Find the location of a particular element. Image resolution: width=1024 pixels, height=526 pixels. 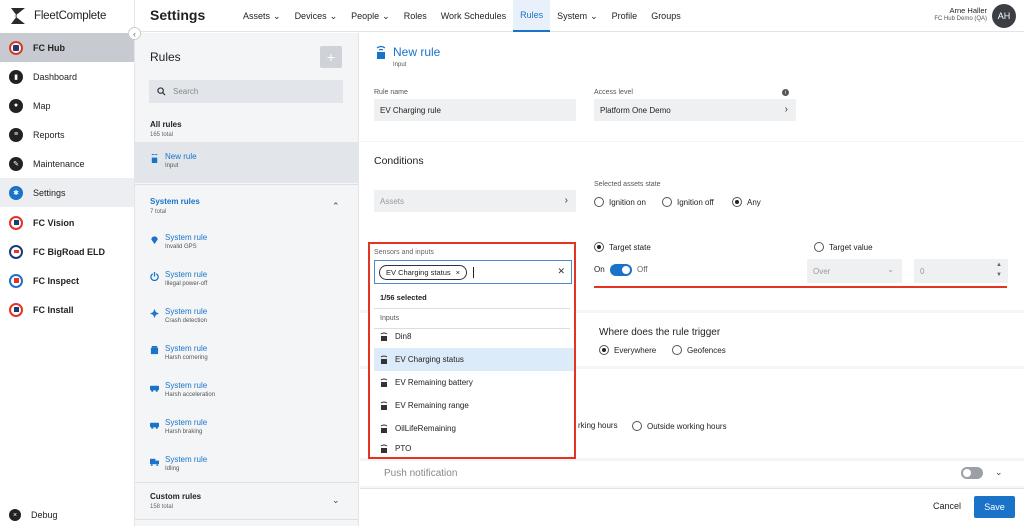

radio-target-value: Target value is located at coordinates (843, 247).